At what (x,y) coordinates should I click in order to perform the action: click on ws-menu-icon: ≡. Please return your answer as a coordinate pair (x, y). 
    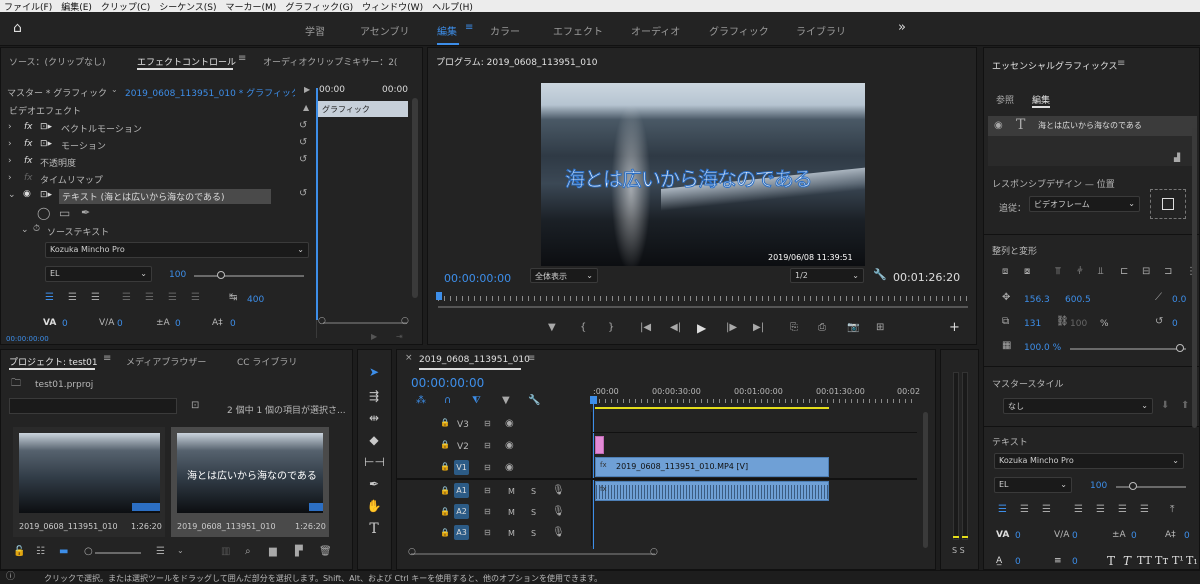
    Looking at the image, I should click on (469, 28).